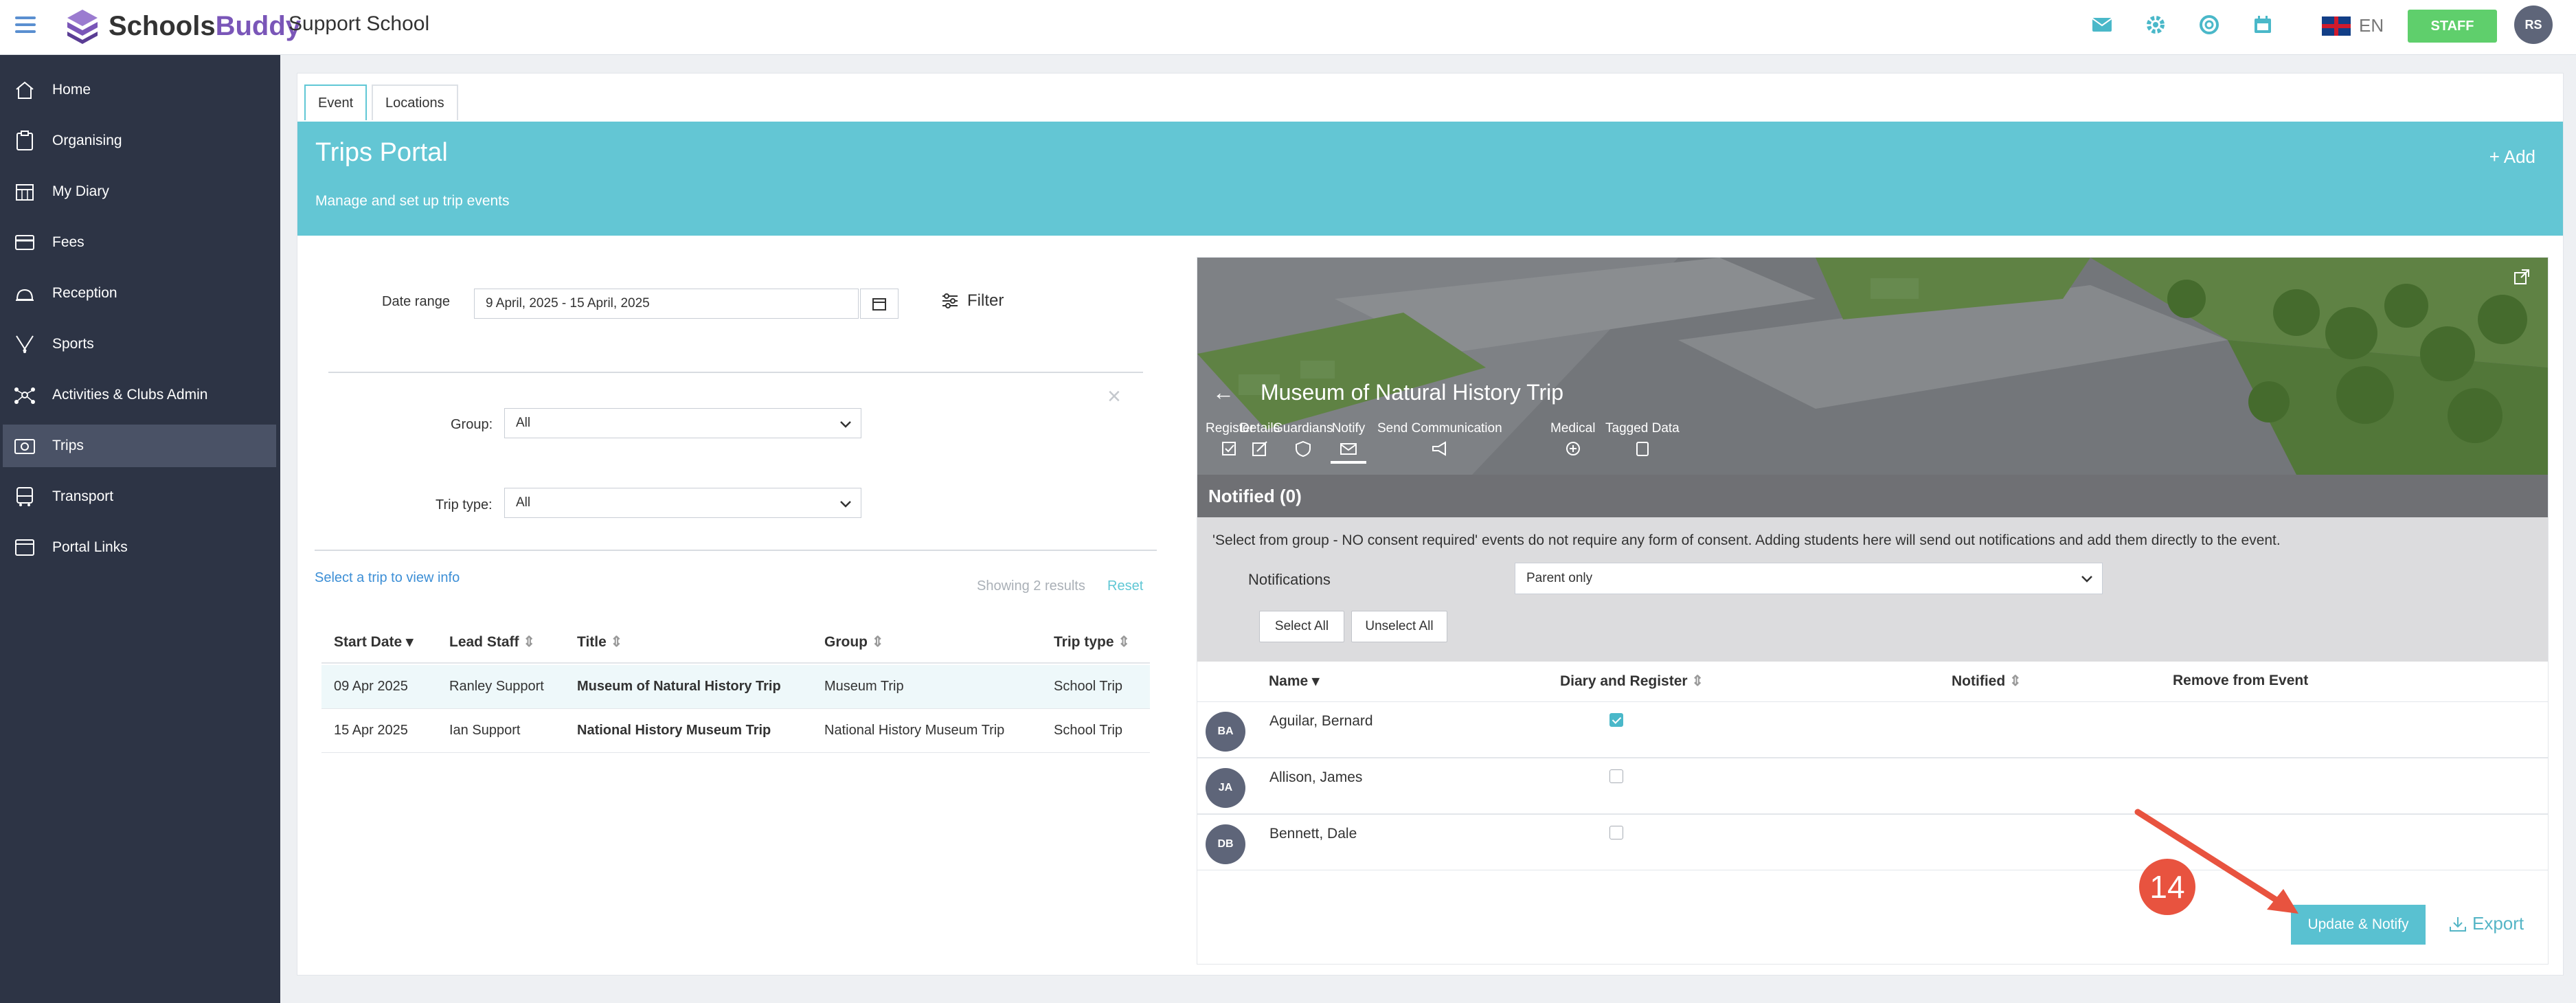  I want to click on date-range-input: 9 April, 2025 - 15 April, 2025, so click(666, 304).